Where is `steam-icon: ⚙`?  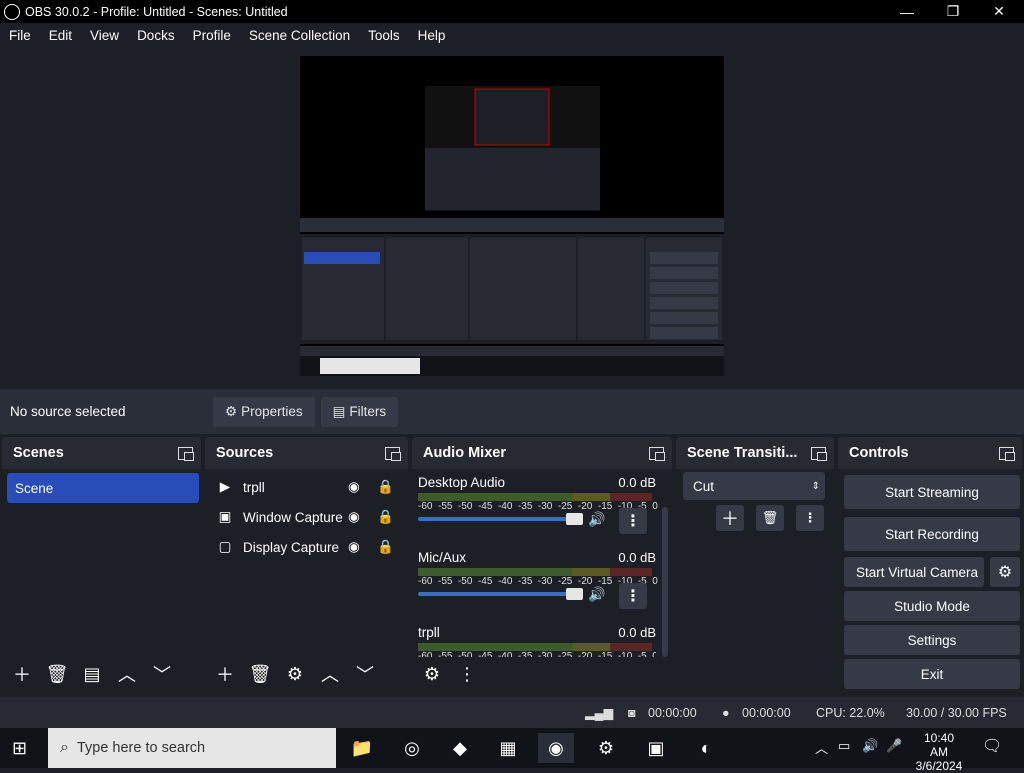
steam-icon: ⚙ is located at coordinates (606, 748).